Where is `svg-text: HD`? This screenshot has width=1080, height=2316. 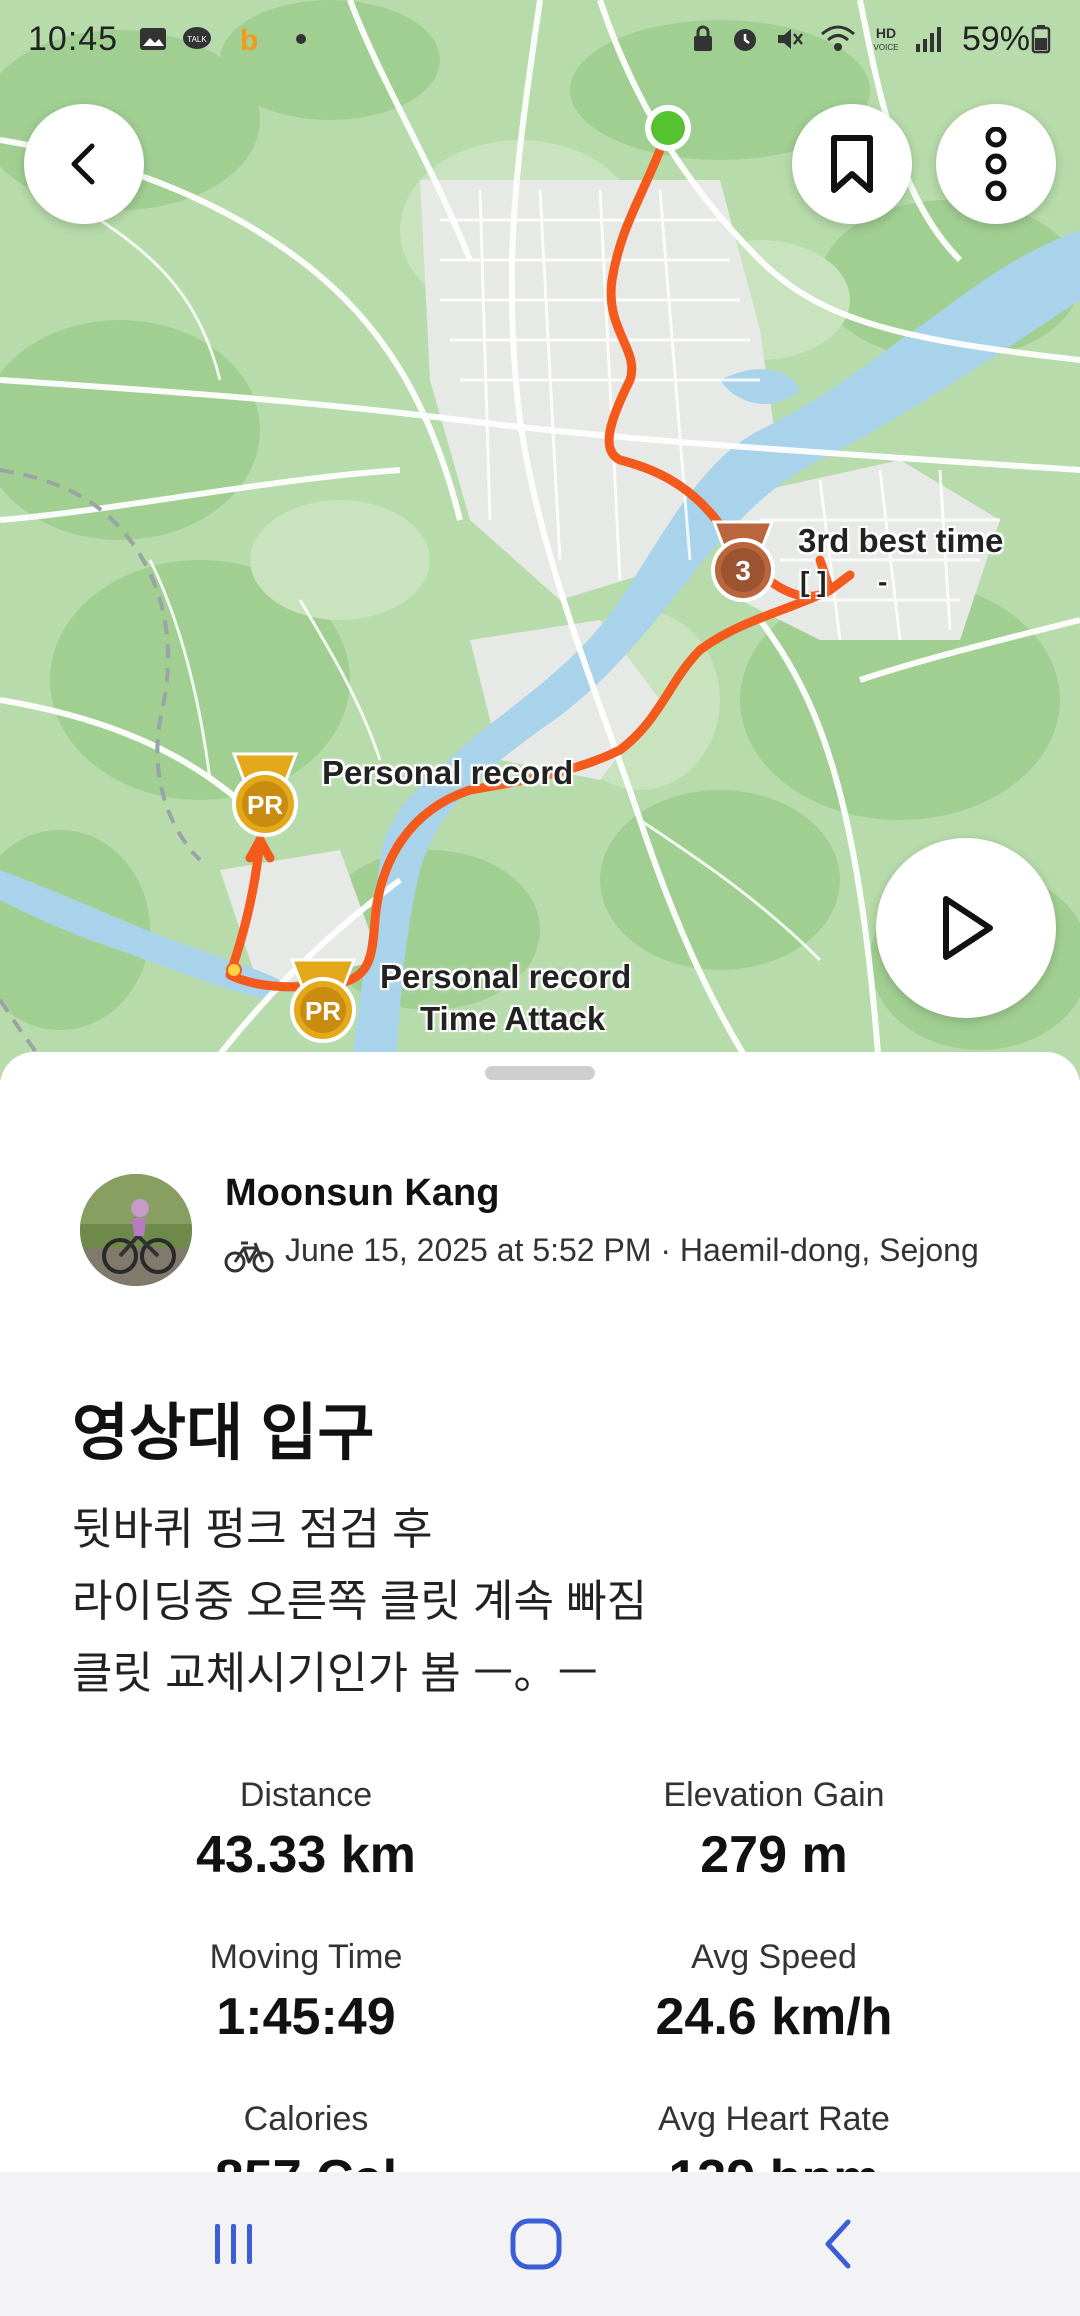
svg-text: HD is located at coordinates (886, 33).